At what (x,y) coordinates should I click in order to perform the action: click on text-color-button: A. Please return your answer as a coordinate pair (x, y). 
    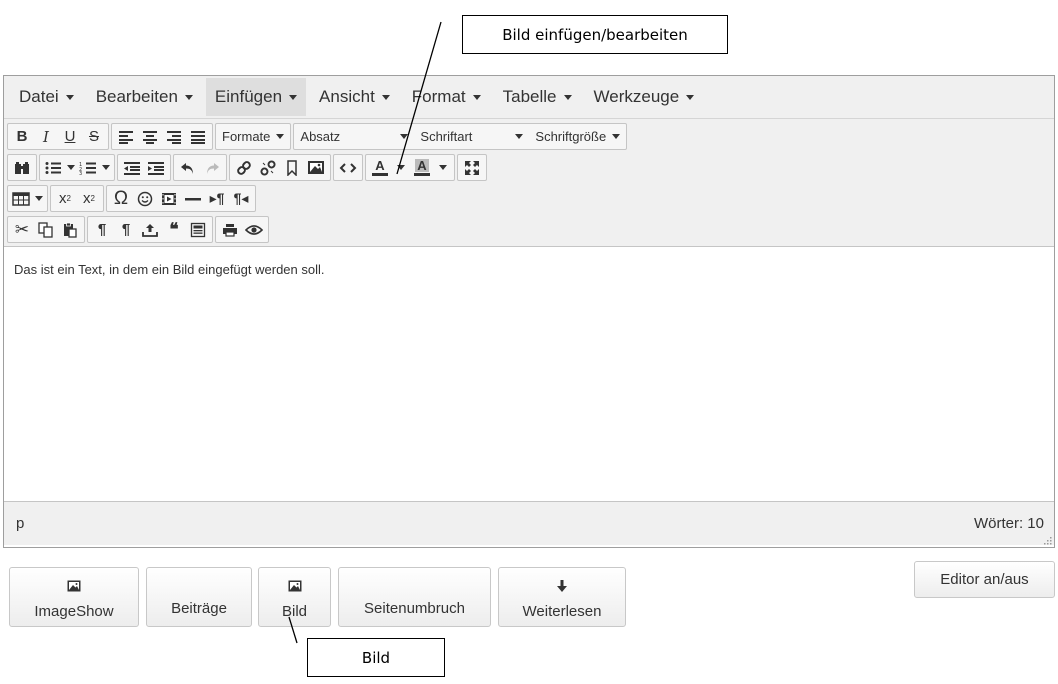
    Looking at the image, I should click on (380, 167).